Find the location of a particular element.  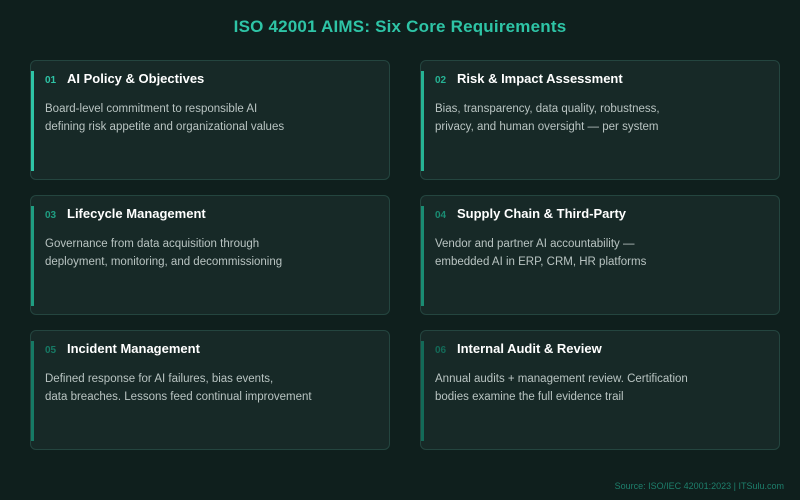

card-title: Internal Audit & Review is located at coordinates (529, 348).